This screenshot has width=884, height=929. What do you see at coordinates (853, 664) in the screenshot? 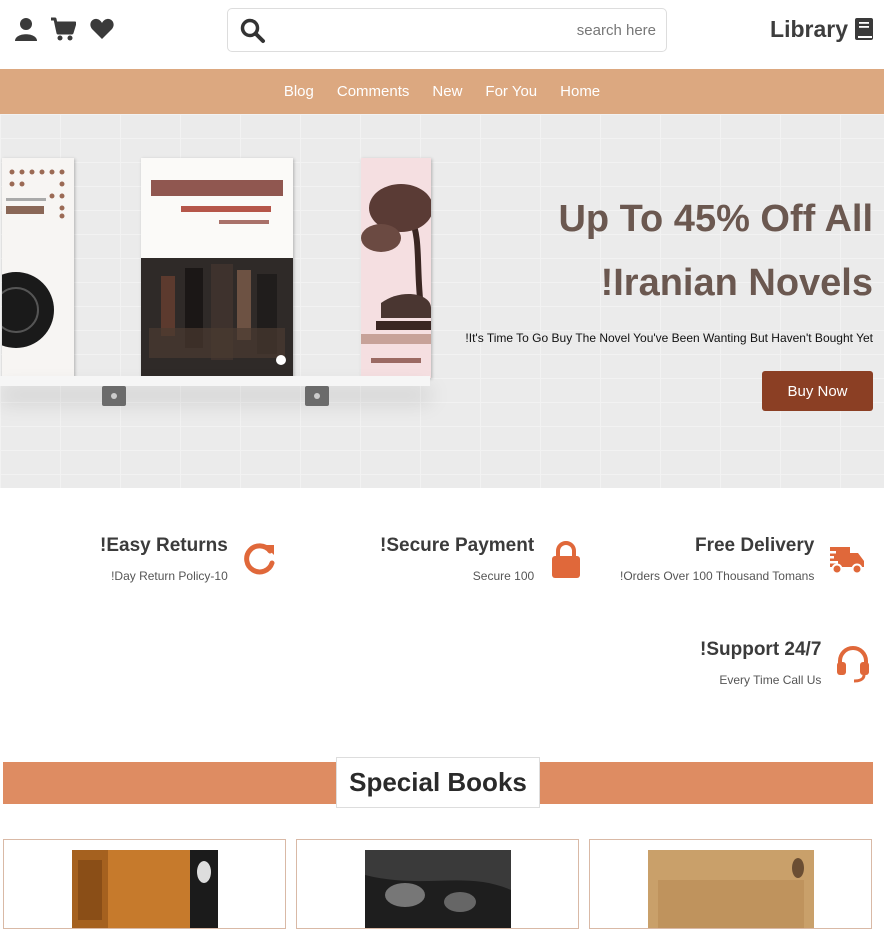
I see `headset-icon` at bounding box center [853, 664].